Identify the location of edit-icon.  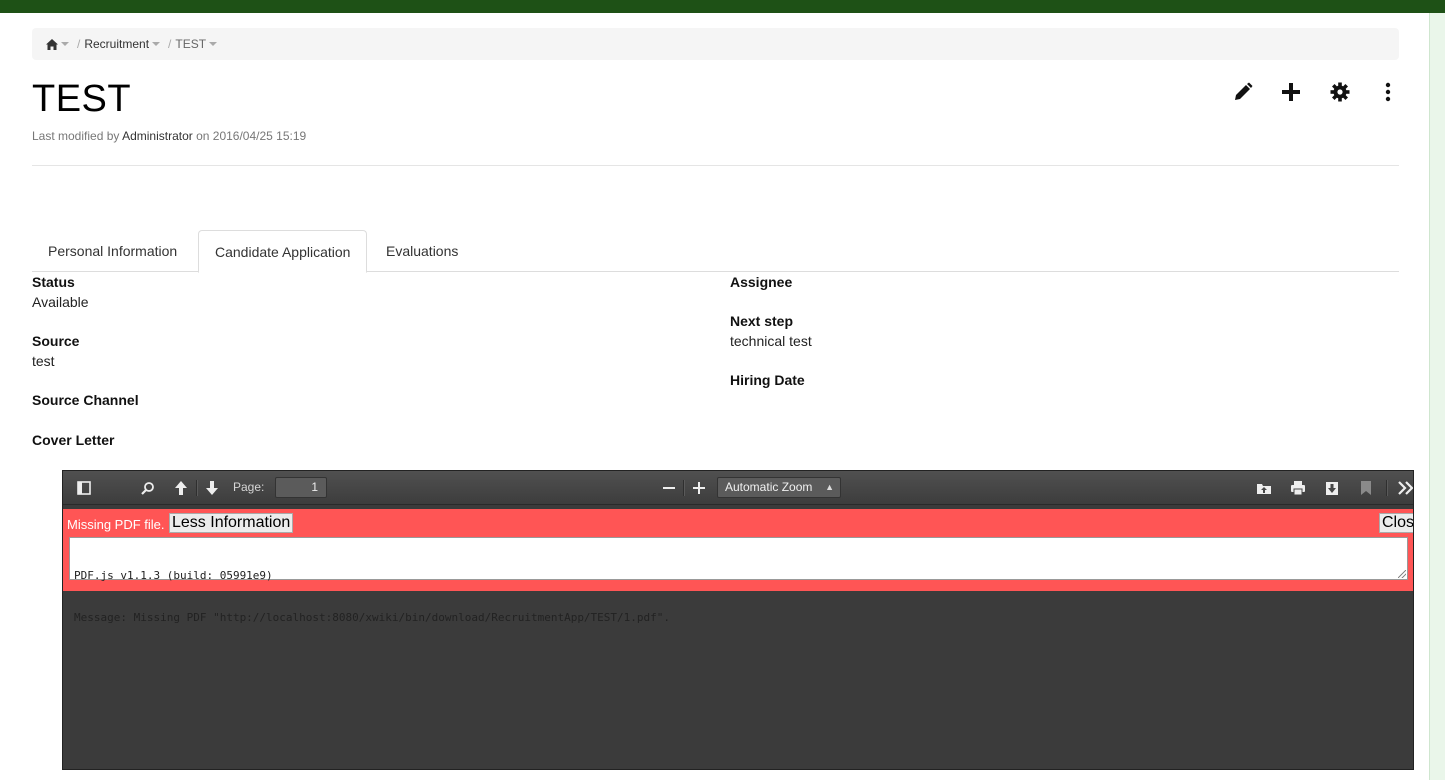
(1244, 91).